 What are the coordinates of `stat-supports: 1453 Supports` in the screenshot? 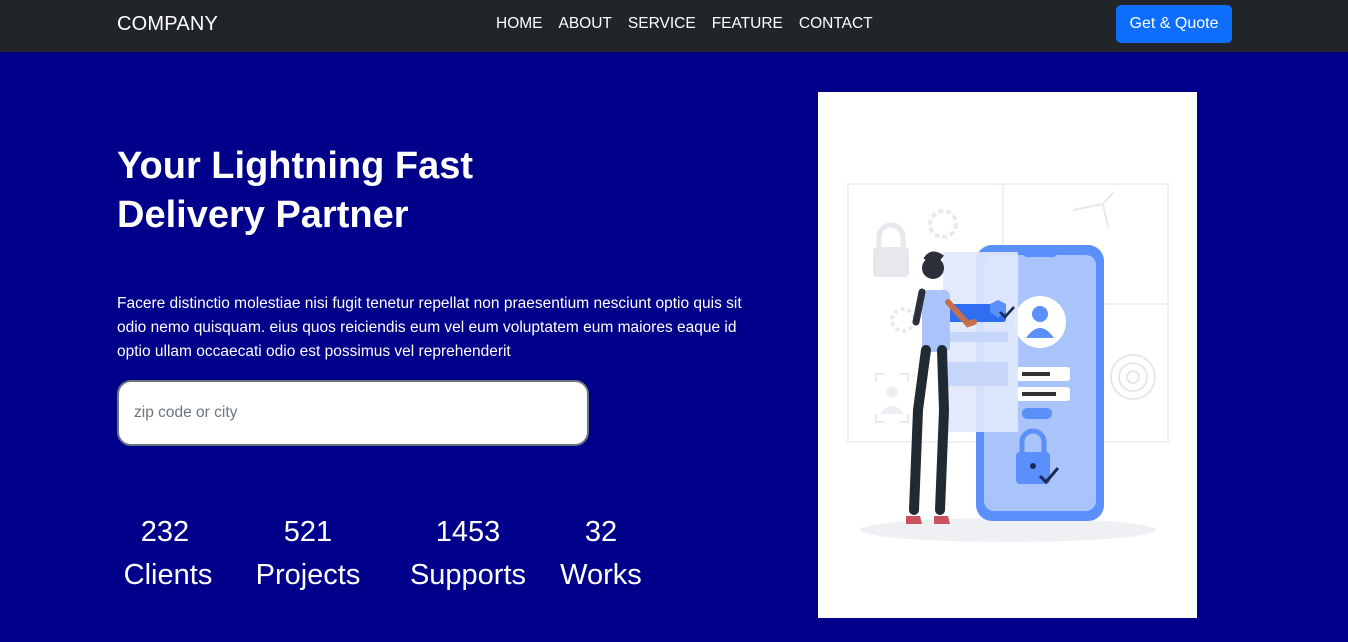 It's located at (468, 555).